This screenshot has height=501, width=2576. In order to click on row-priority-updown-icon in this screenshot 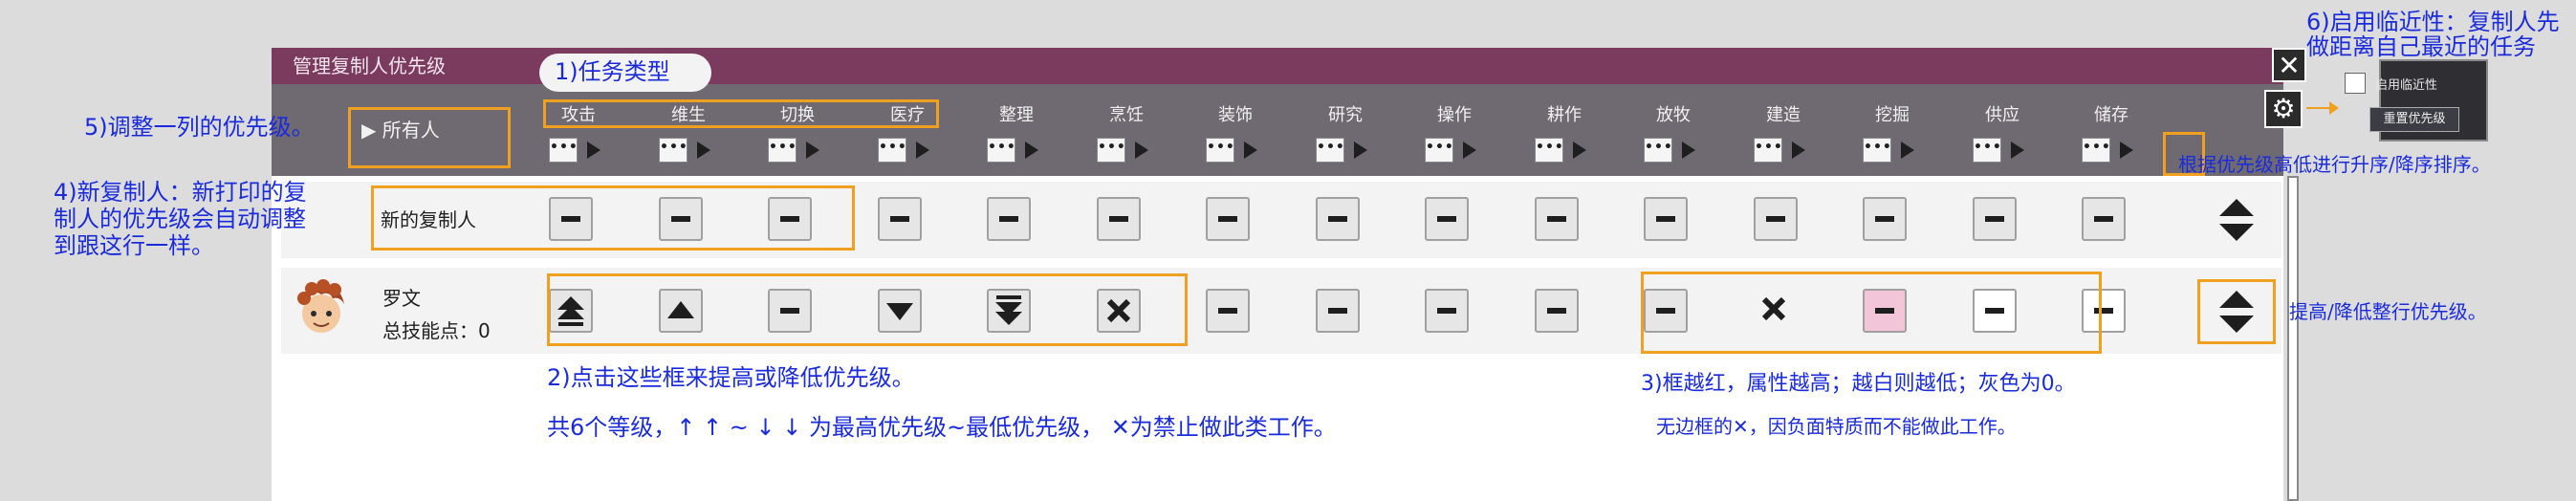, I will do `click(2236, 220)`.